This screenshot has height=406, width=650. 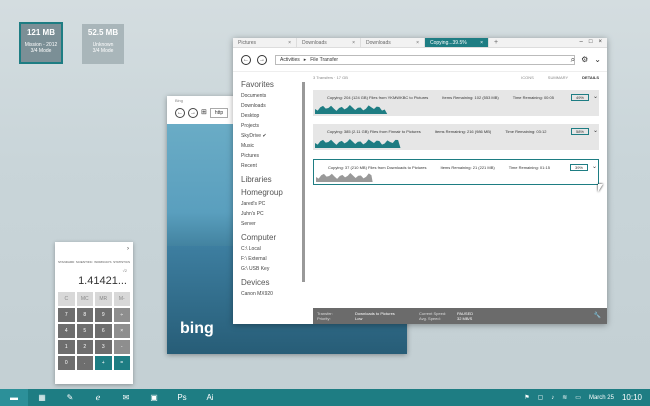 I want to click on calc-key: ×, so click(x=121, y=331).